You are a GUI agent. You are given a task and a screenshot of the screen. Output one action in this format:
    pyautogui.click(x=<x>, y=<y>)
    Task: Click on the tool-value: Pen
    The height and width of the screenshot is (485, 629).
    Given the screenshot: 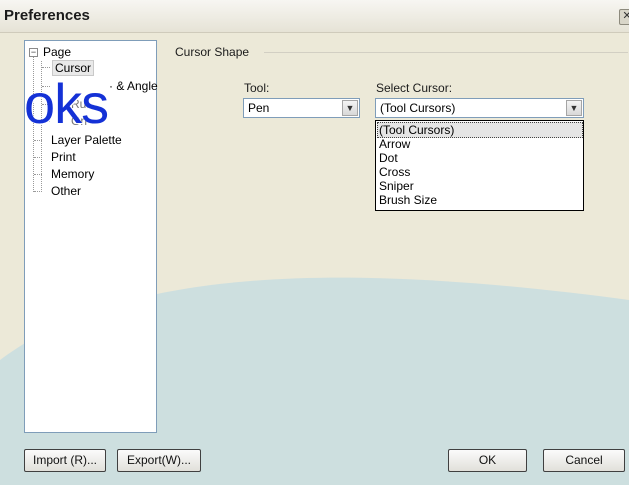 What is the action you would take?
    pyautogui.click(x=259, y=108)
    